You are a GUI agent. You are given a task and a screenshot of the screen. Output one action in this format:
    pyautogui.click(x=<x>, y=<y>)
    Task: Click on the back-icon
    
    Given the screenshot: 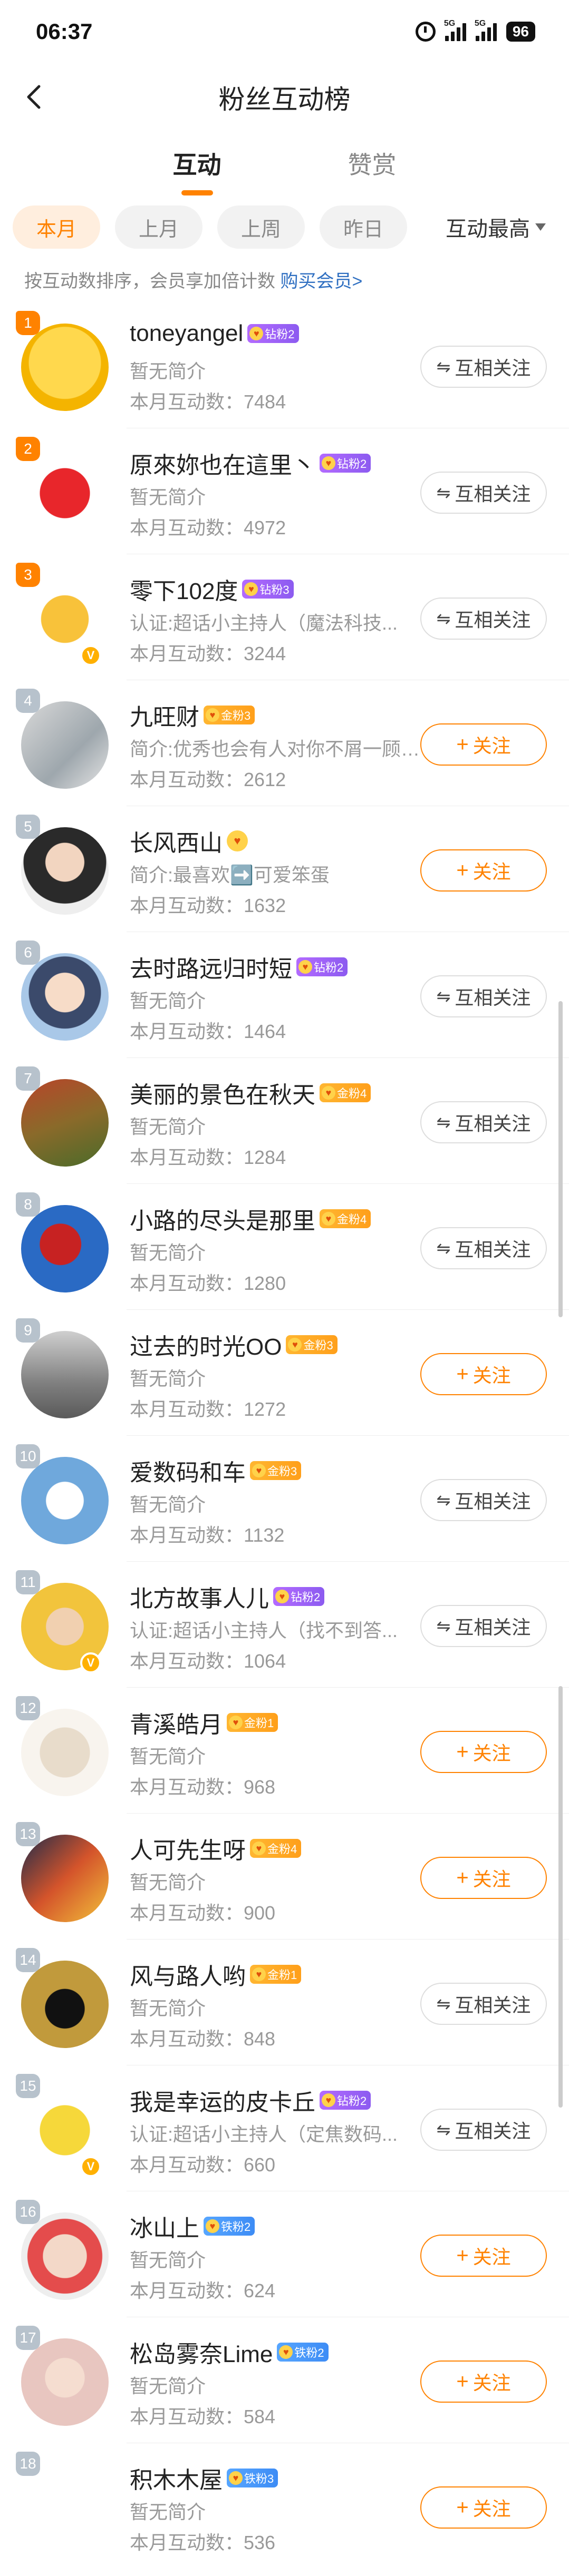 What is the action you would take?
    pyautogui.click(x=35, y=97)
    